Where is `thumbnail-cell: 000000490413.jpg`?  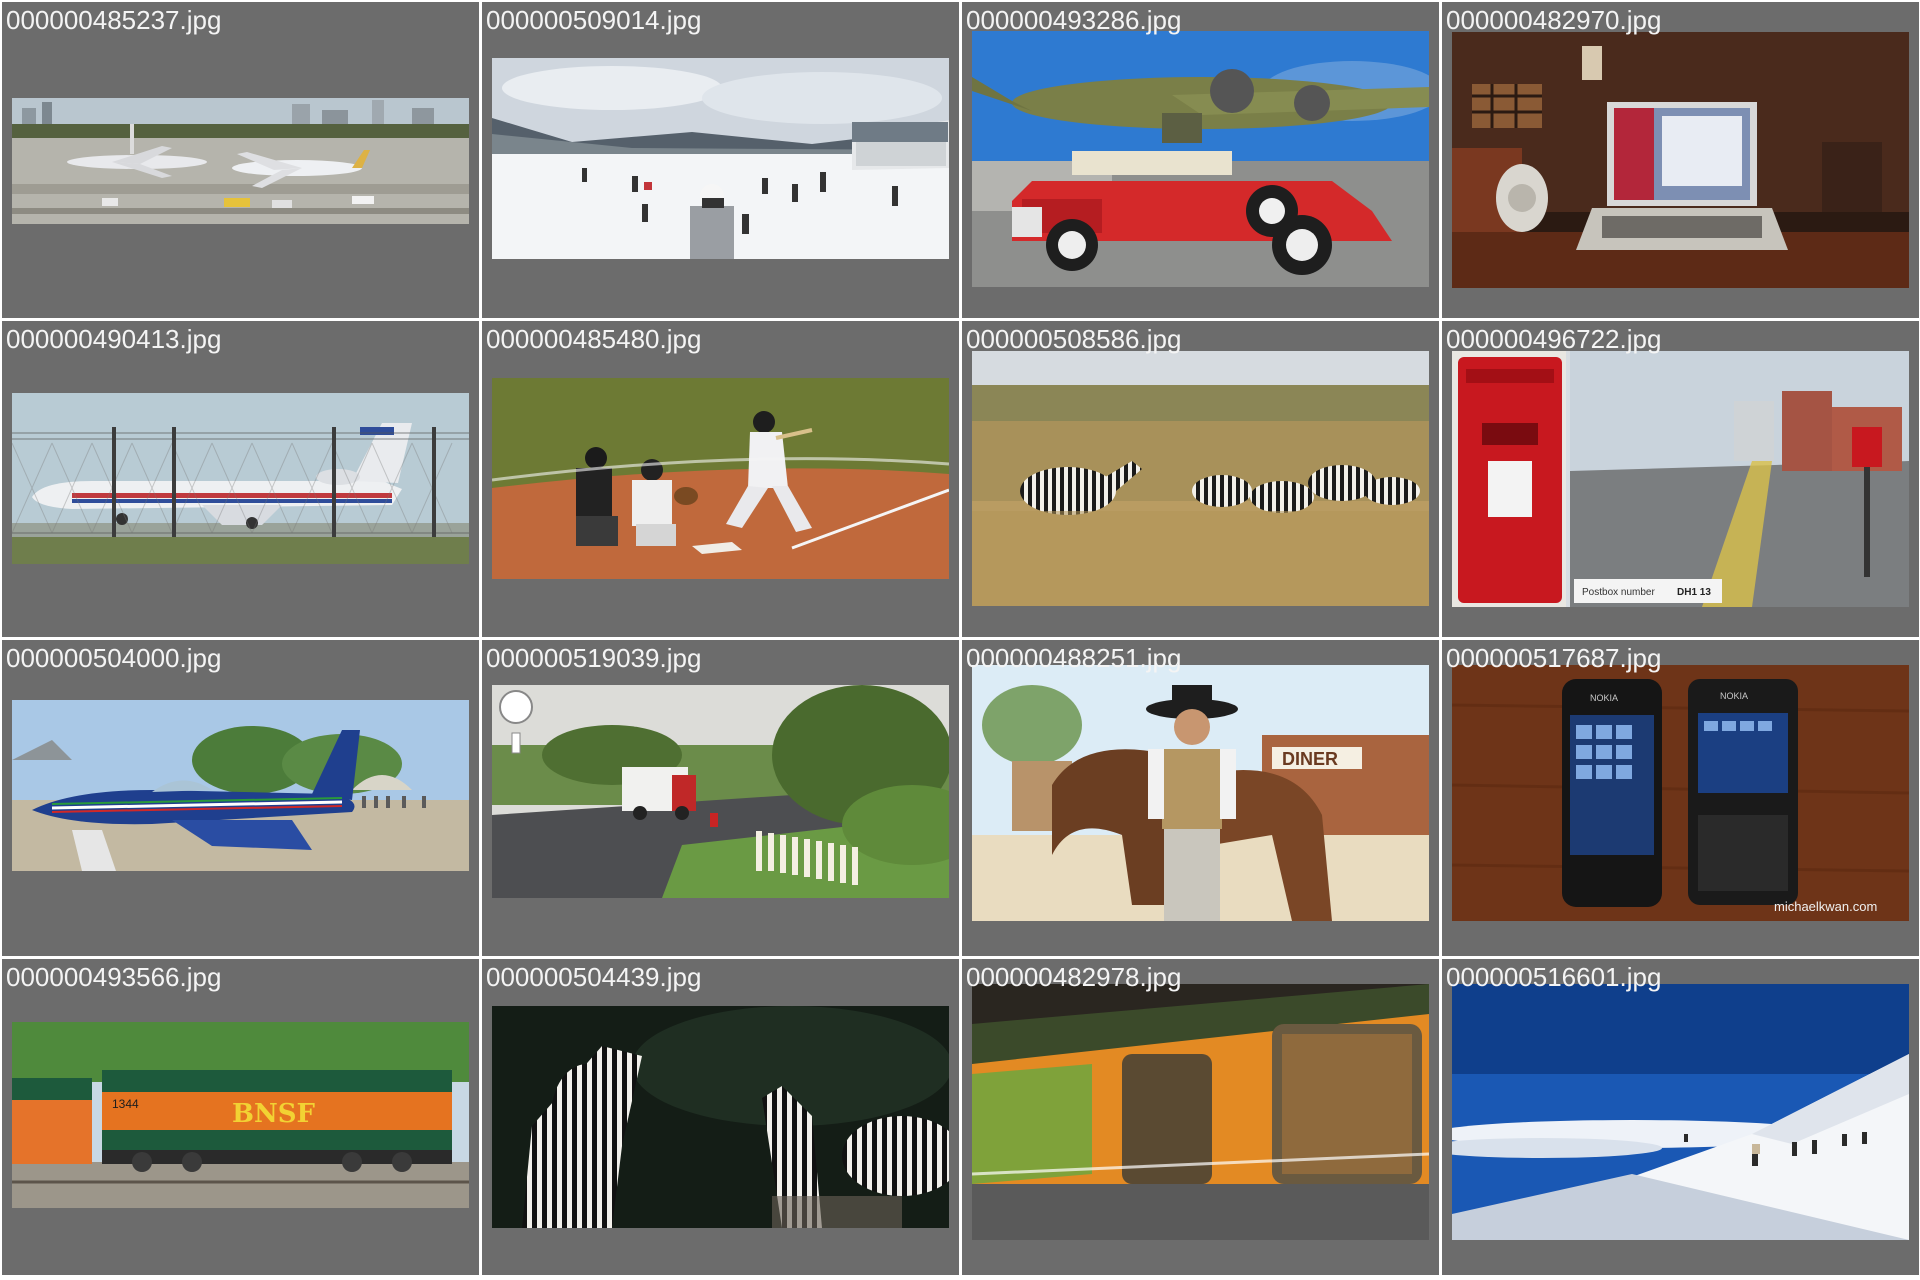 thumbnail-cell: 000000490413.jpg is located at coordinates (240, 479).